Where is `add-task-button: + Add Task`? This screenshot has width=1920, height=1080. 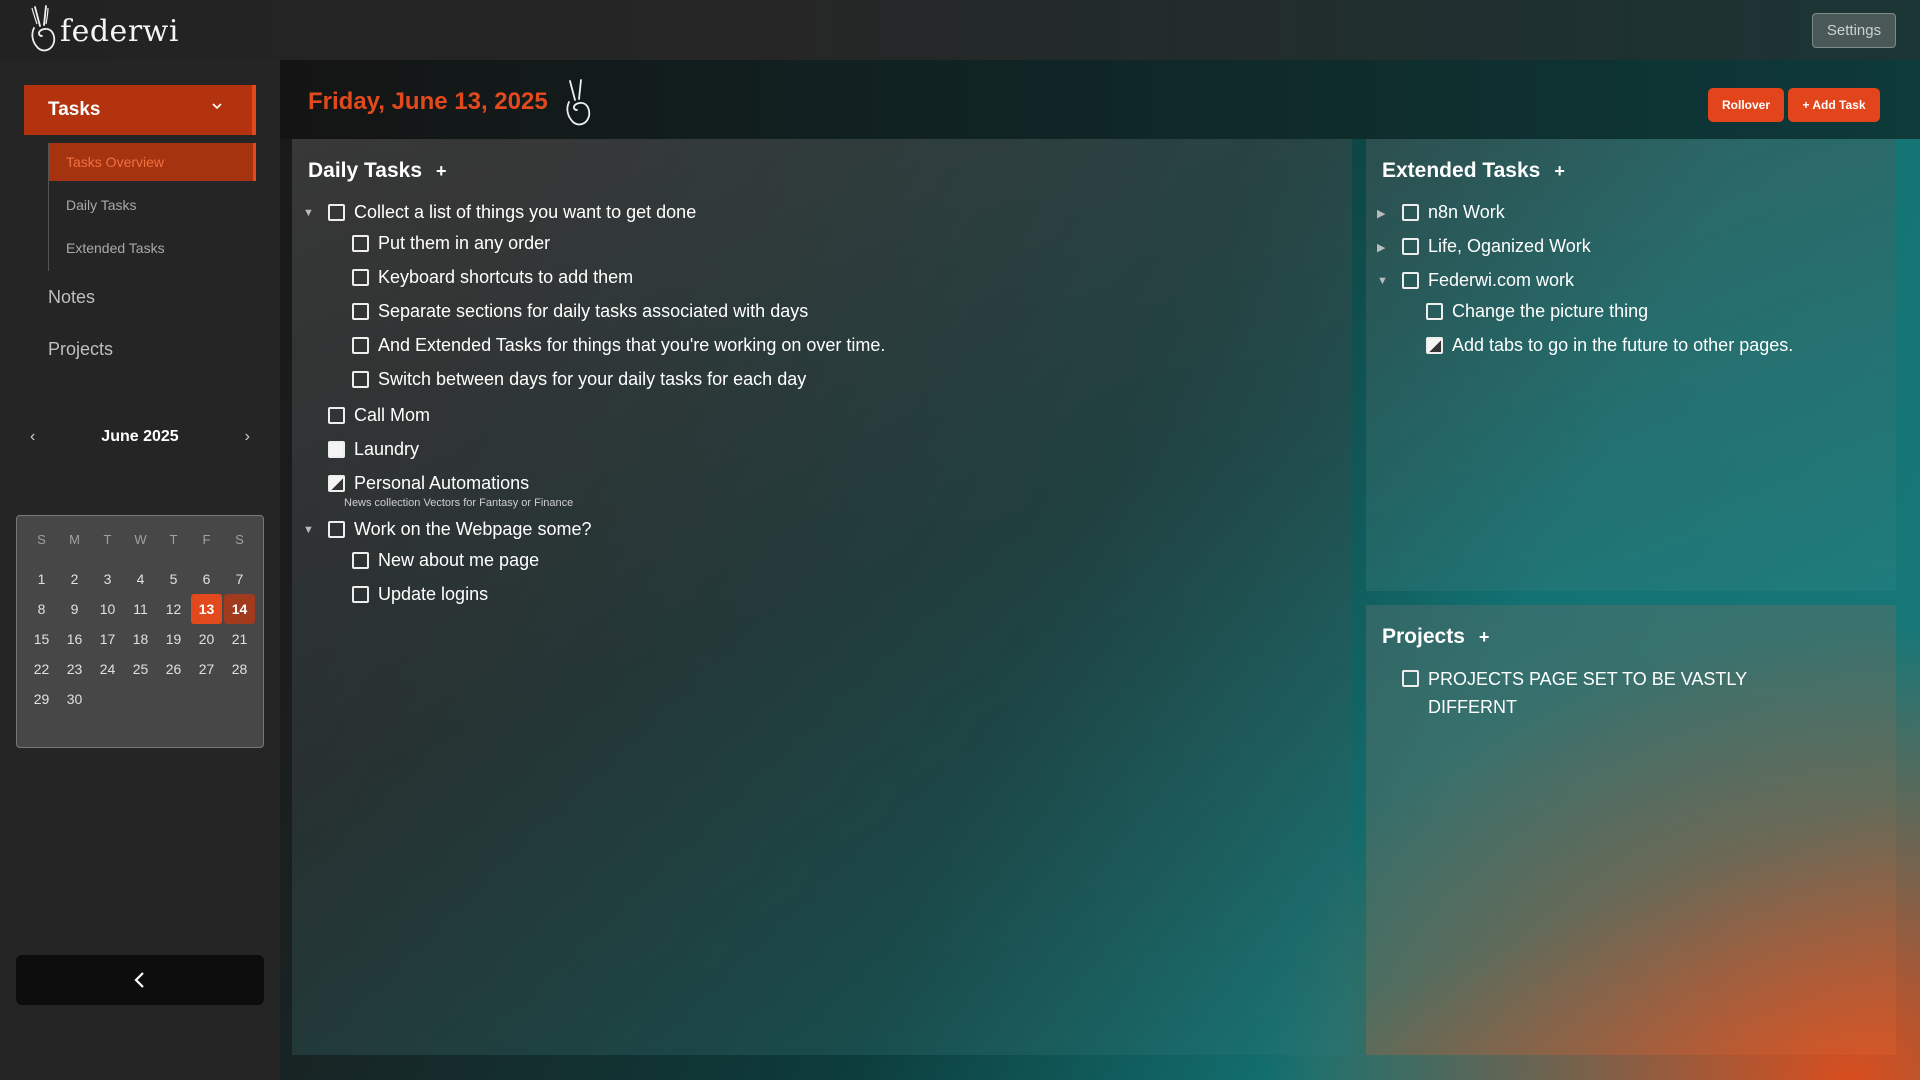 add-task-button: + Add Task is located at coordinates (1834, 105).